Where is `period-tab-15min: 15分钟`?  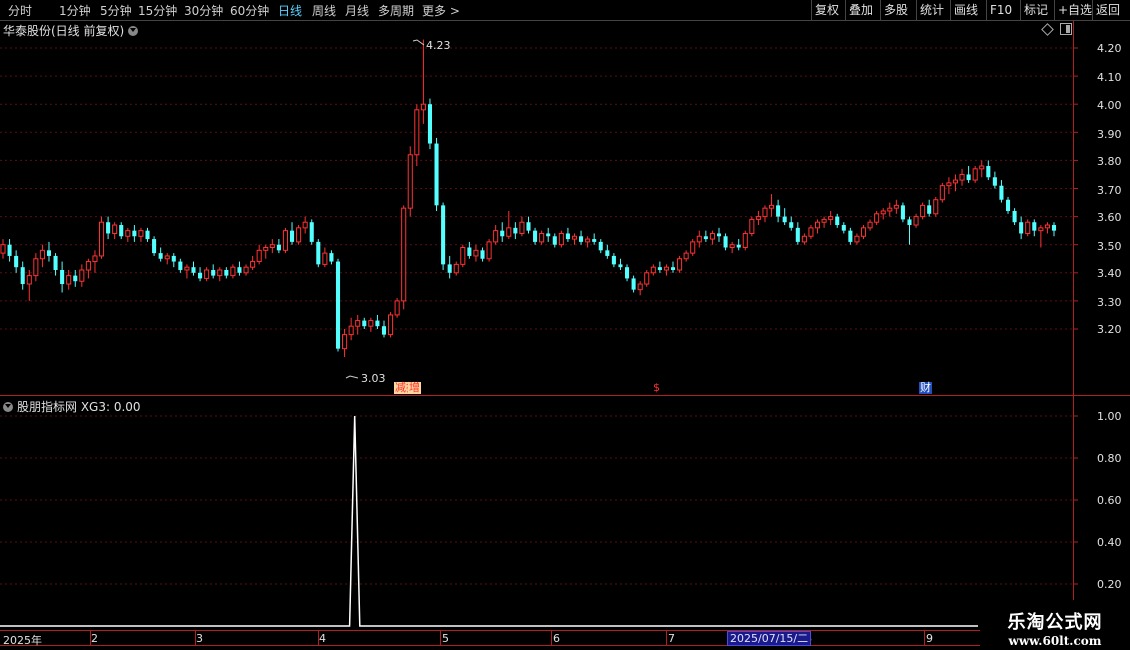
period-tab-15min: 15分钟 is located at coordinates (157, 10).